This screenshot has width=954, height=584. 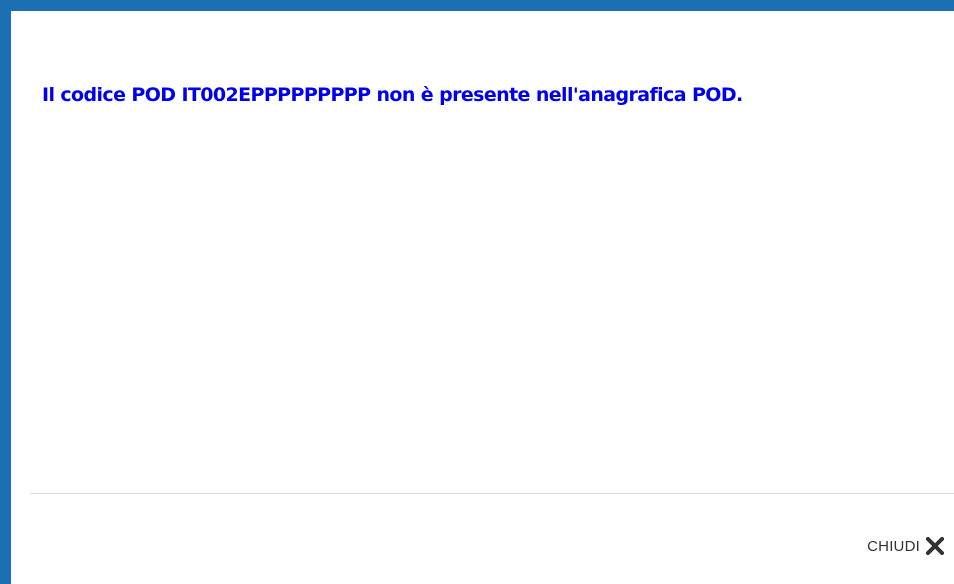 What do you see at coordinates (935, 546) in the screenshot?
I see `close-icon` at bounding box center [935, 546].